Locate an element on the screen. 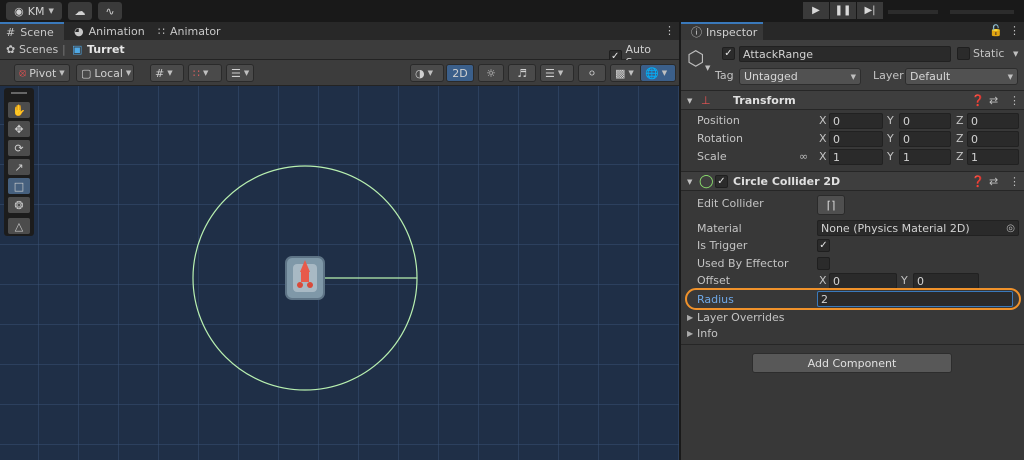 This screenshot has height=460, width=1024. offset-y-field: 0 is located at coordinates (946, 281).